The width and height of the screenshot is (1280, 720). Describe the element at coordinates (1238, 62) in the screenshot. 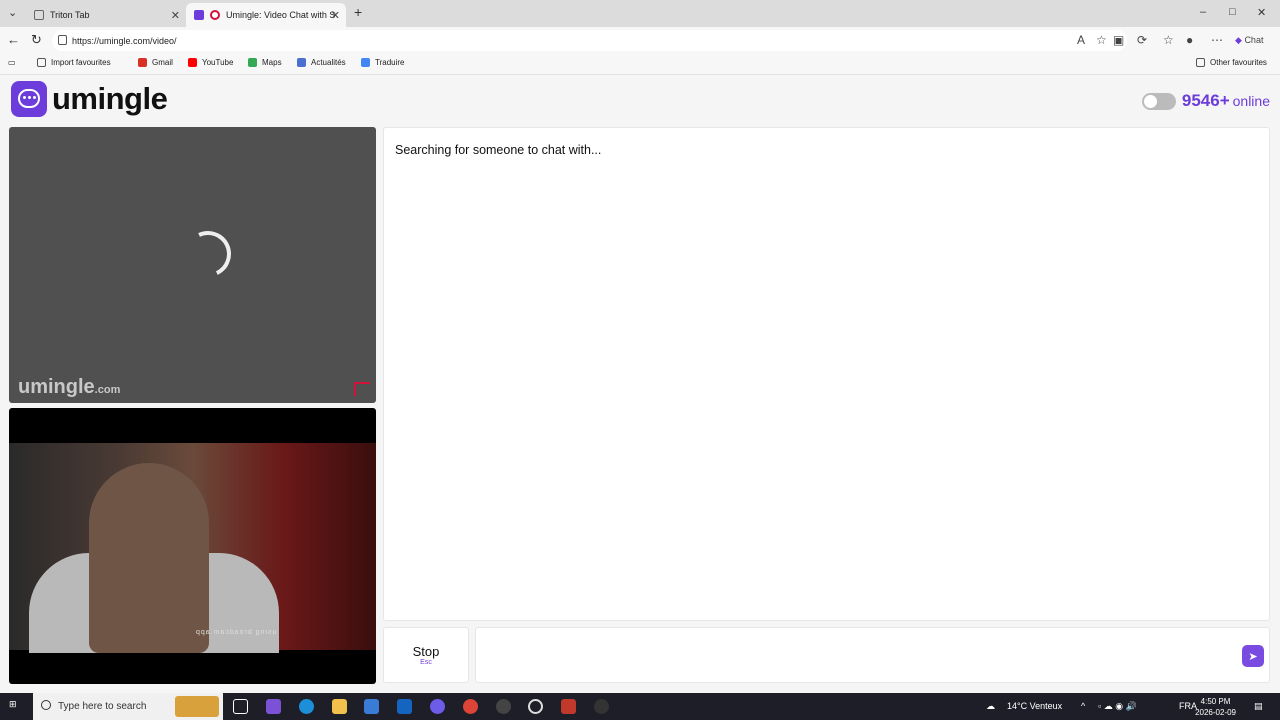

I see `other-favourites-label: Other favourites` at that location.